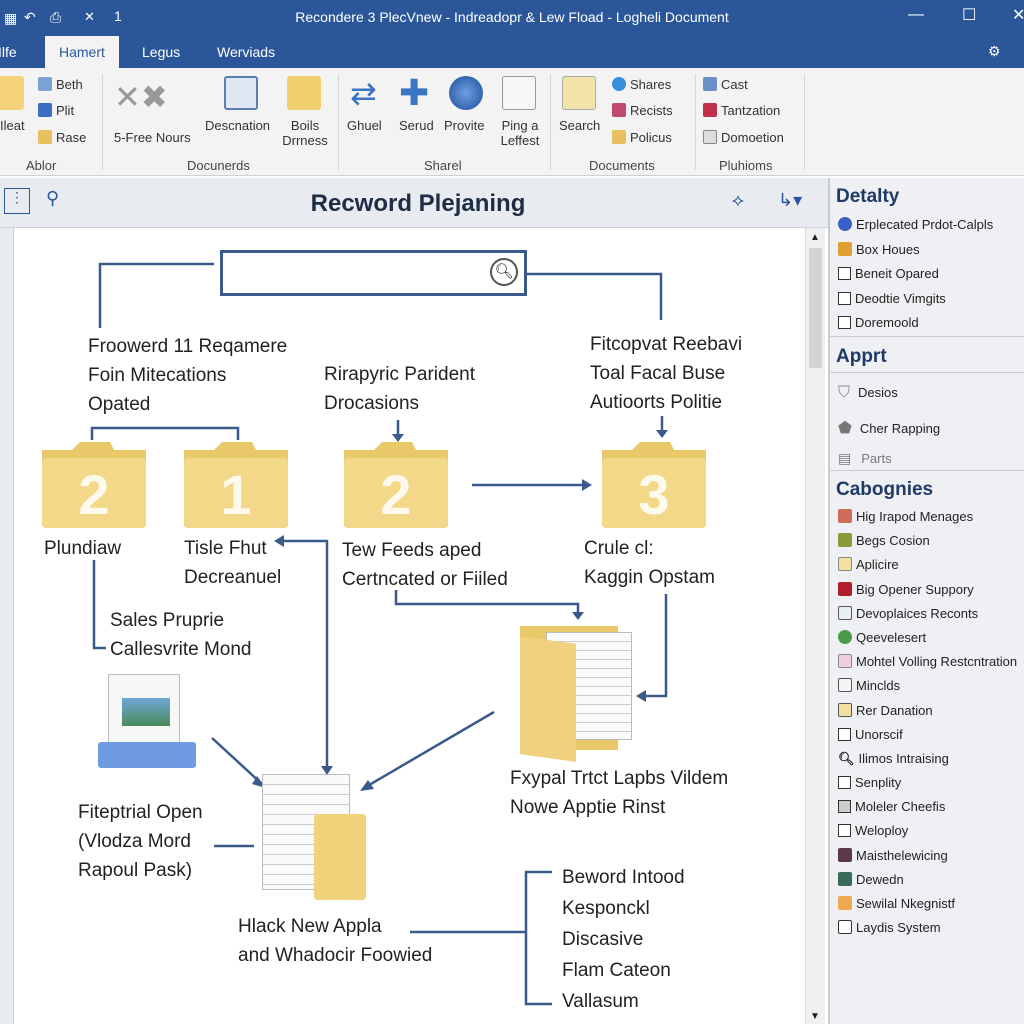 The width and height of the screenshot is (1024, 1024). Describe the element at coordinates (868, 393) in the screenshot. I see `pane-item: ⛉ Desios` at that location.